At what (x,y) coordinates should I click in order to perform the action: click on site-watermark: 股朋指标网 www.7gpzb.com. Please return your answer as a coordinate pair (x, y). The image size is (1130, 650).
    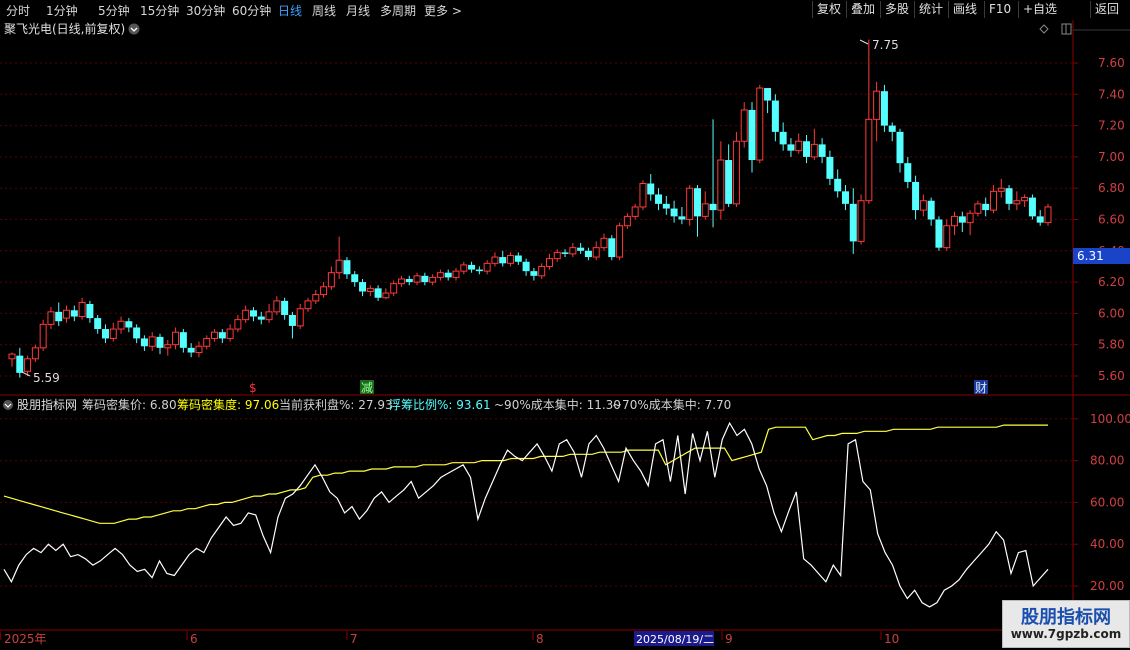
    Looking at the image, I should click on (1066, 624).